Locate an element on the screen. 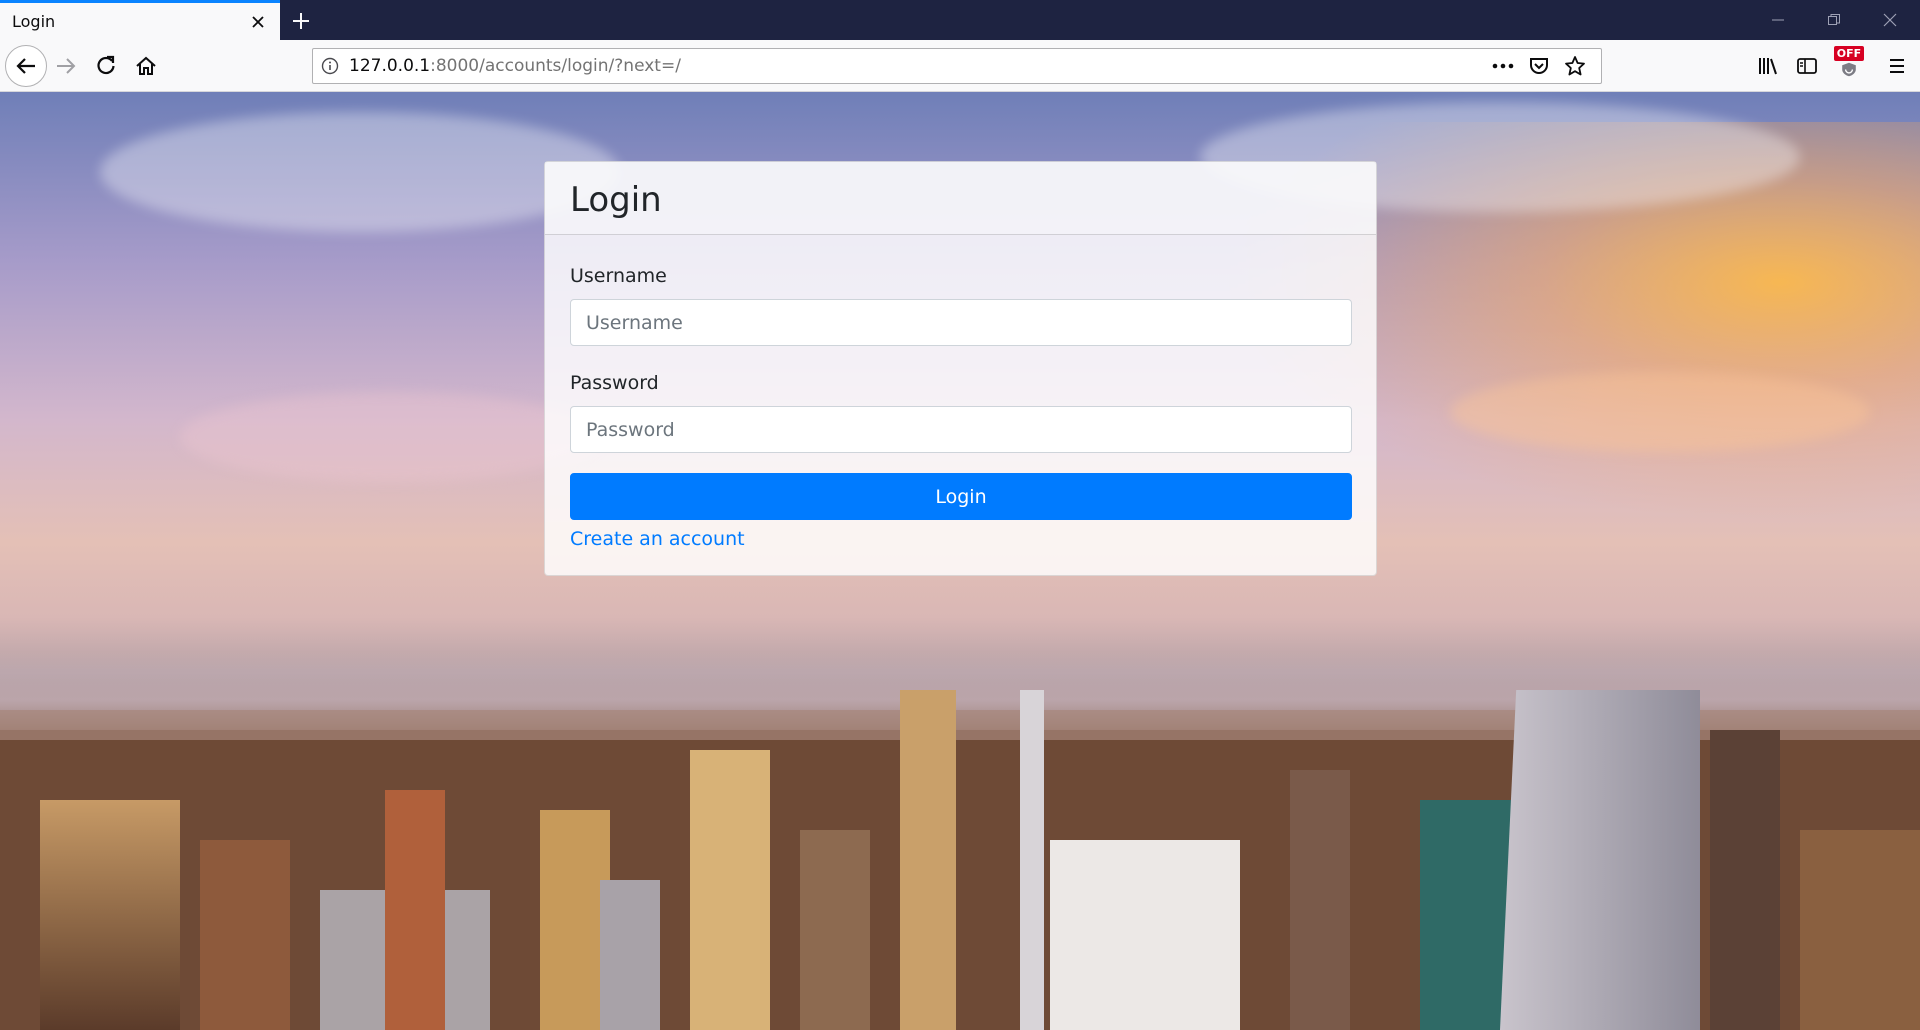  hamburger-menu-icon is located at coordinates (1897, 66).